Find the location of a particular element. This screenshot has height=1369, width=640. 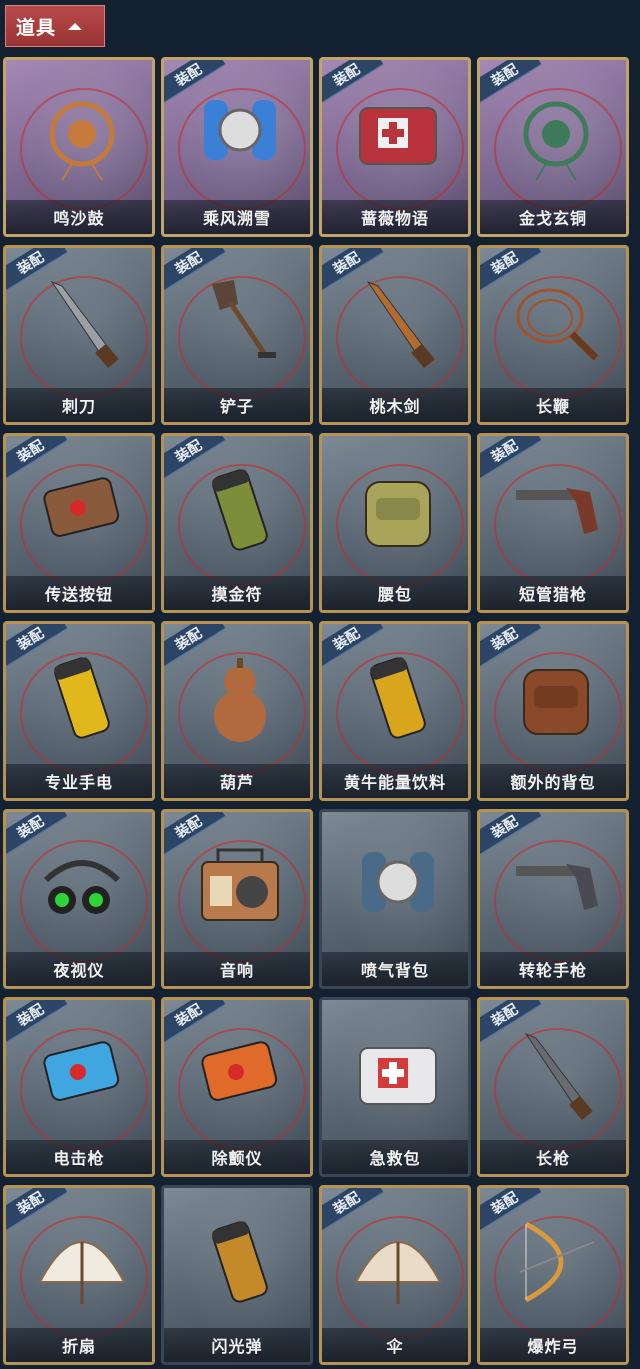

item-name: 急救包 is located at coordinates (395, 1157).